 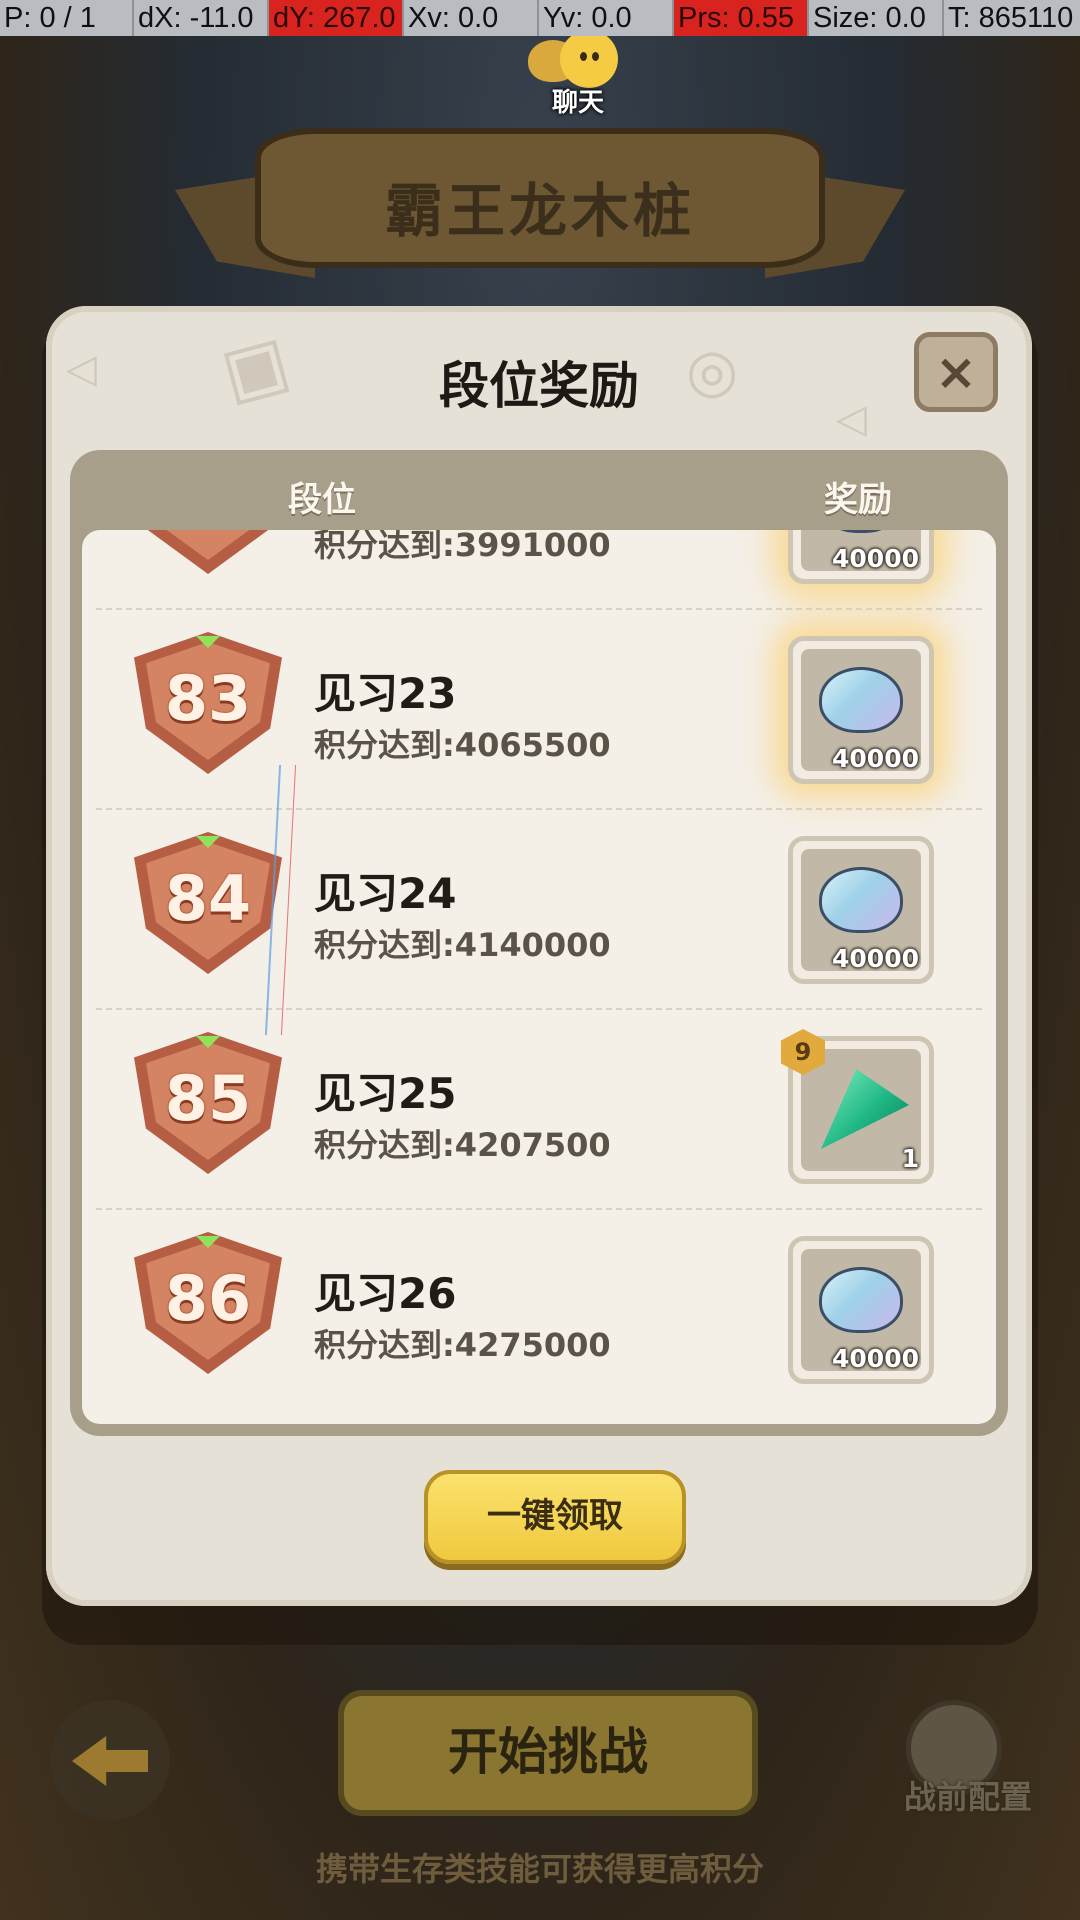 What do you see at coordinates (208, 1098) in the screenshot?
I see `rank-badge-number: 85` at bounding box center [208, 1098].